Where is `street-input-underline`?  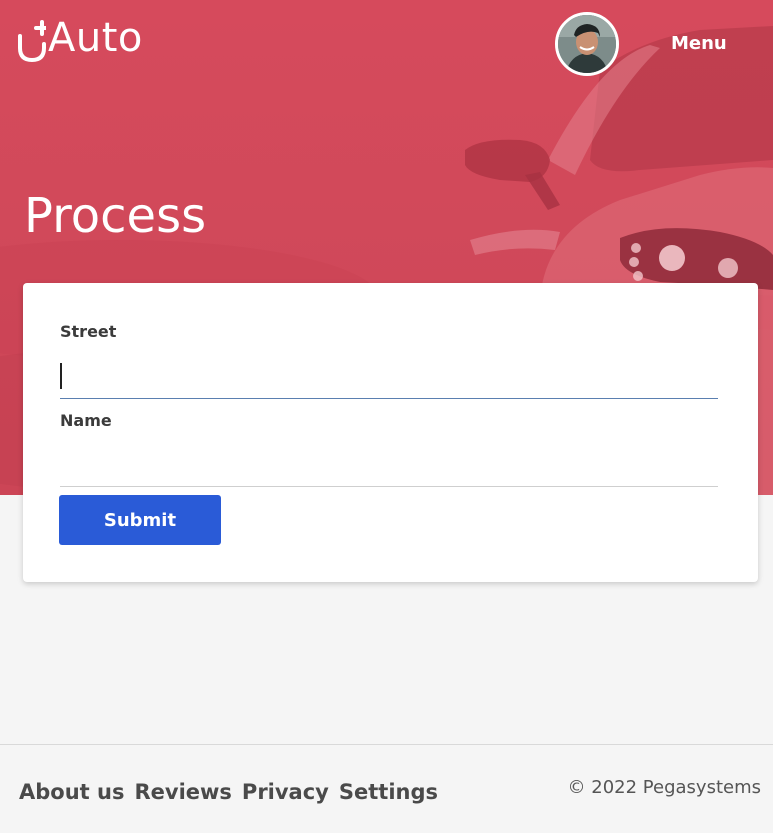 street-input-underline is located at coordinates (389, 398).